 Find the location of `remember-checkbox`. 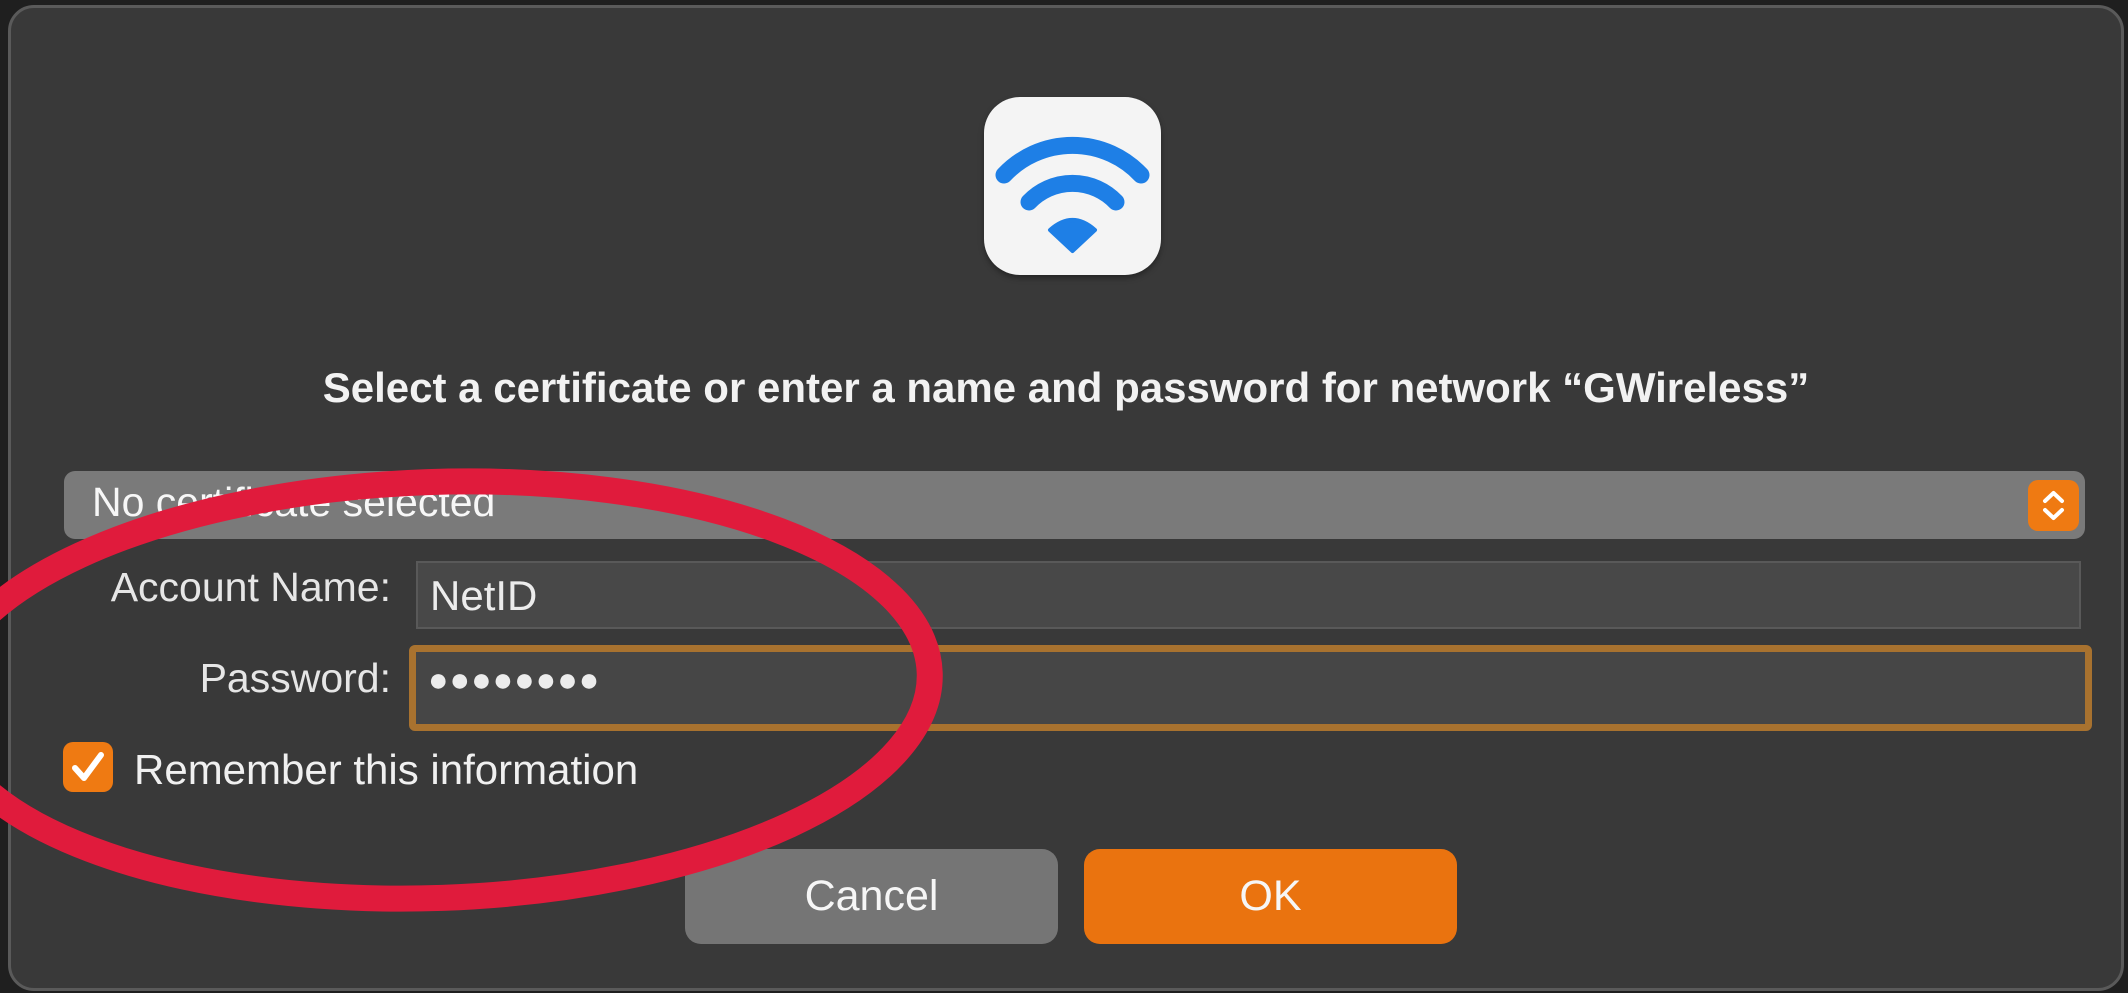

remember-checkbox is located at coordinates (88, 767).